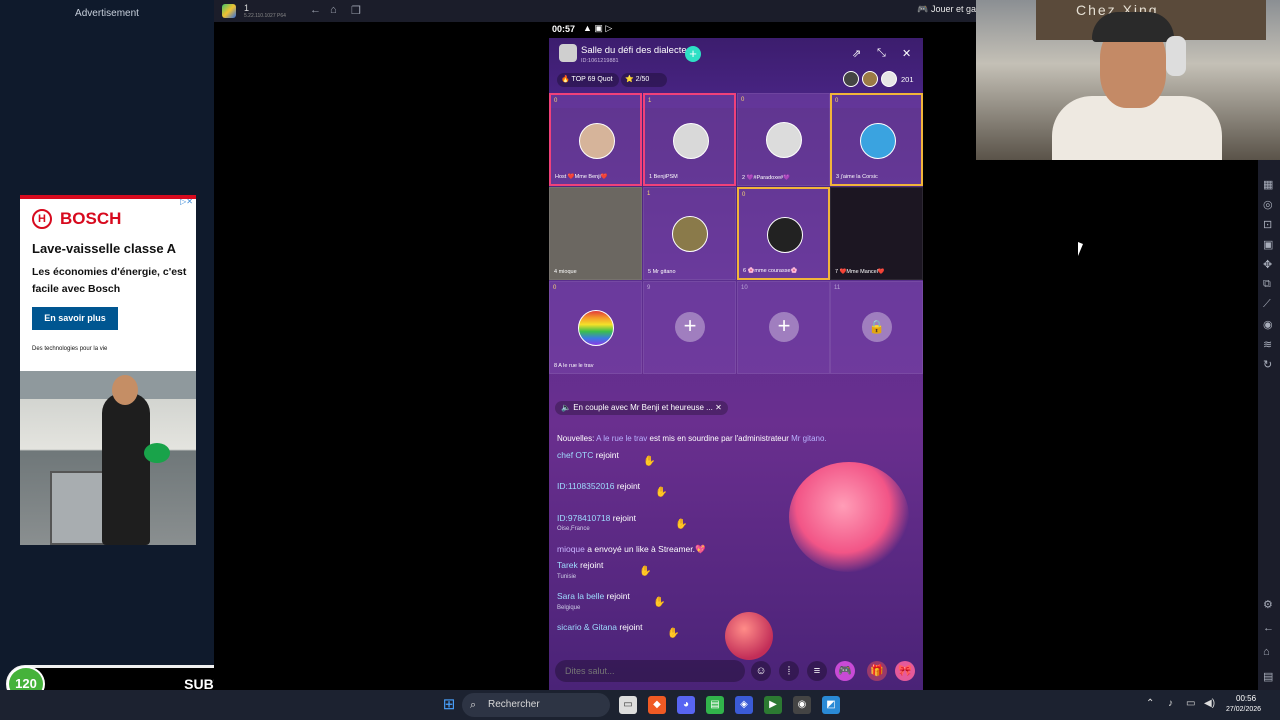 The image size is (1280, 720). I want to click on volume-icon: ◀), so click(1209, 703).